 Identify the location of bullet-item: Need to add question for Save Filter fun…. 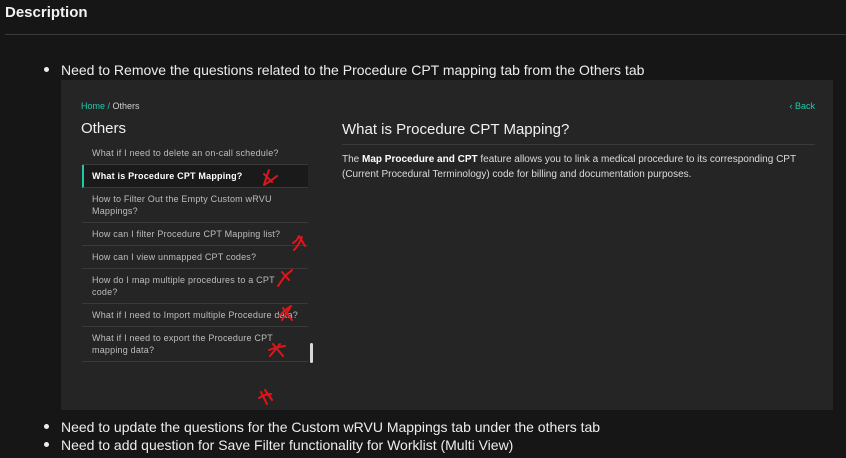
(278, 445).